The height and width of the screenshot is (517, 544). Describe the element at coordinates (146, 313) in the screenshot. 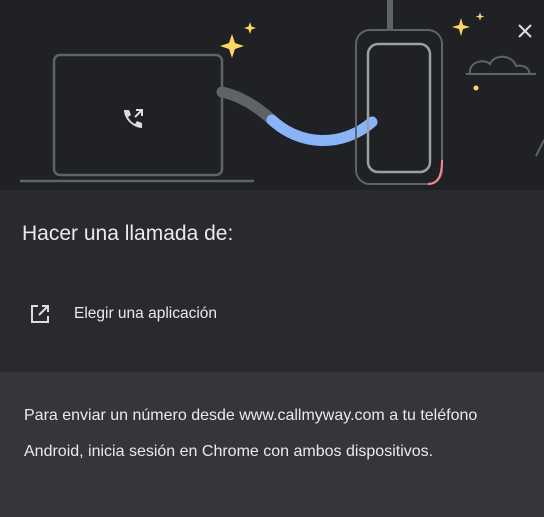

I see `choose-app-label: Elegir una aplicación` at that location.